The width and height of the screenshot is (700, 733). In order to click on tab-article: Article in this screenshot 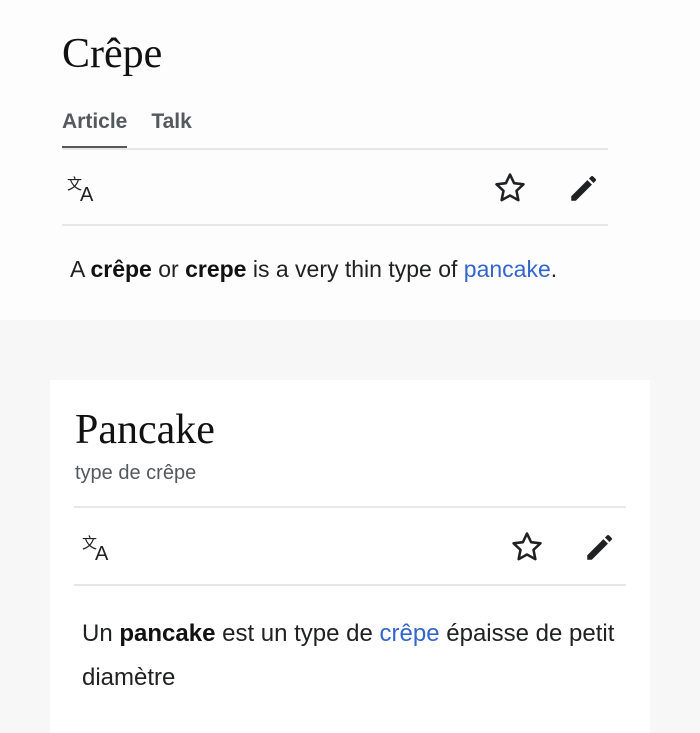, I will do `click(95, 129)`.